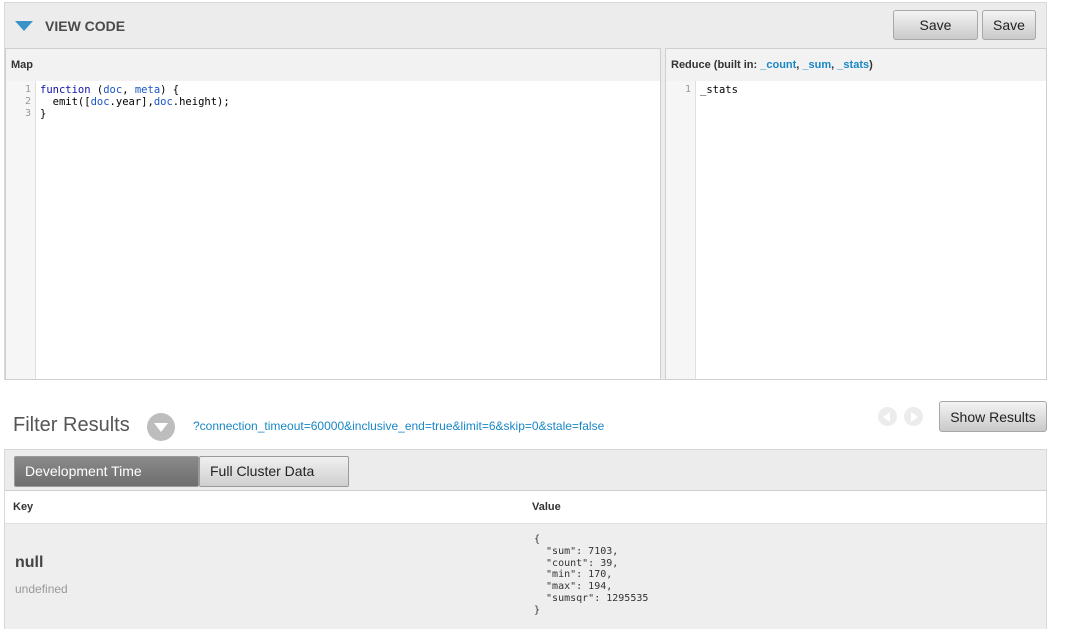 This screenshot has width=1078, height=638. I want to click on code-token: (, so click(97, 90).